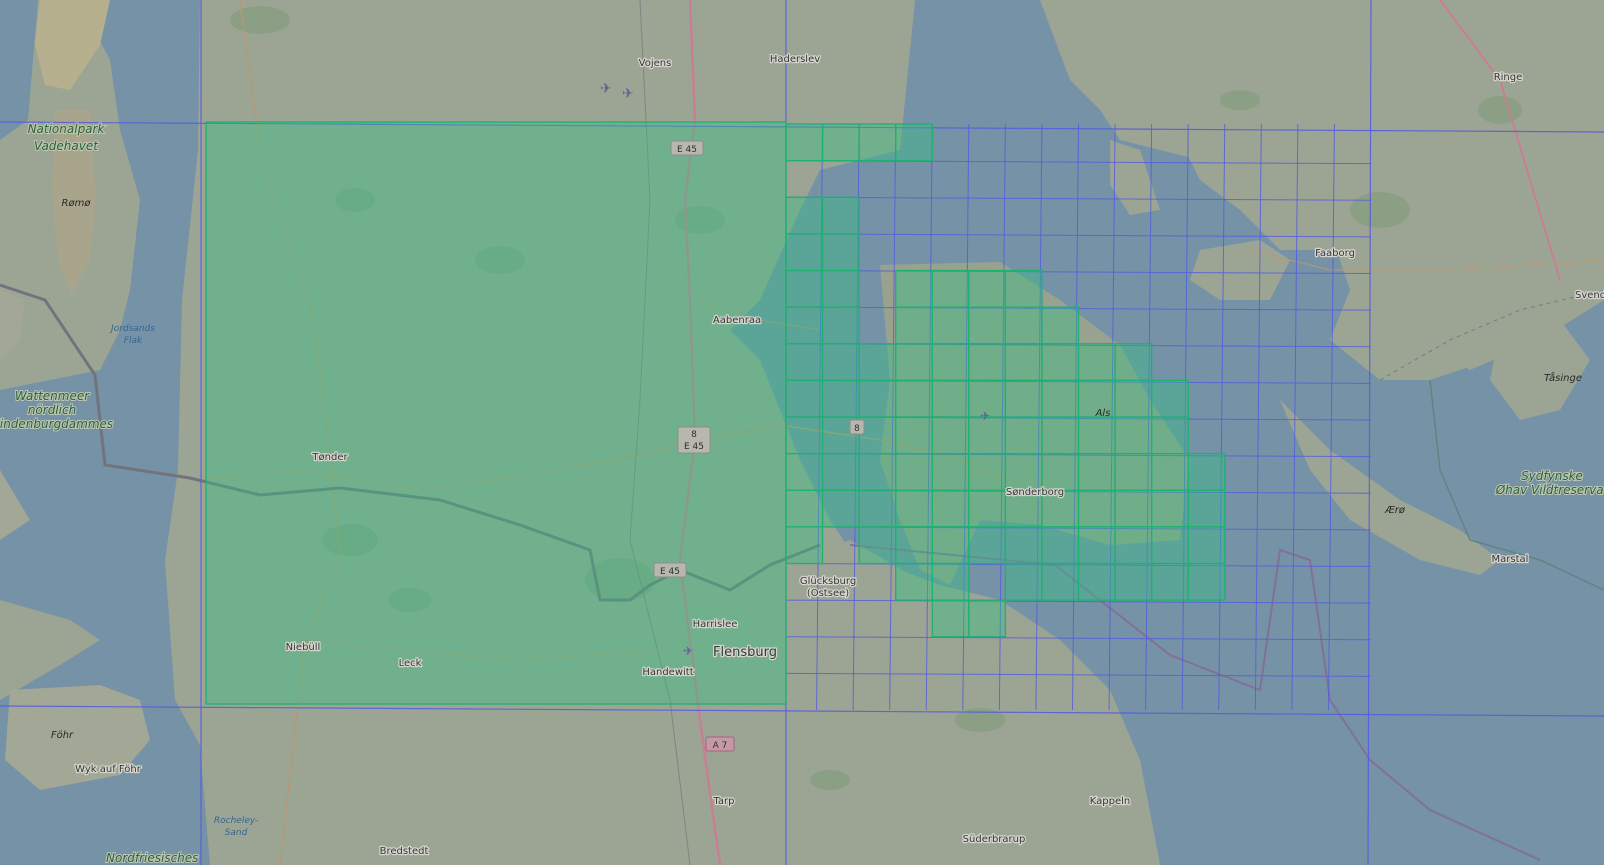 The width and height of the screenshot is (1604, 865). What do you see at coordinates (236, 821) in the screenshot?
I see `water-label-rocheley: Rocheley-` at bounding box center [236, 821].